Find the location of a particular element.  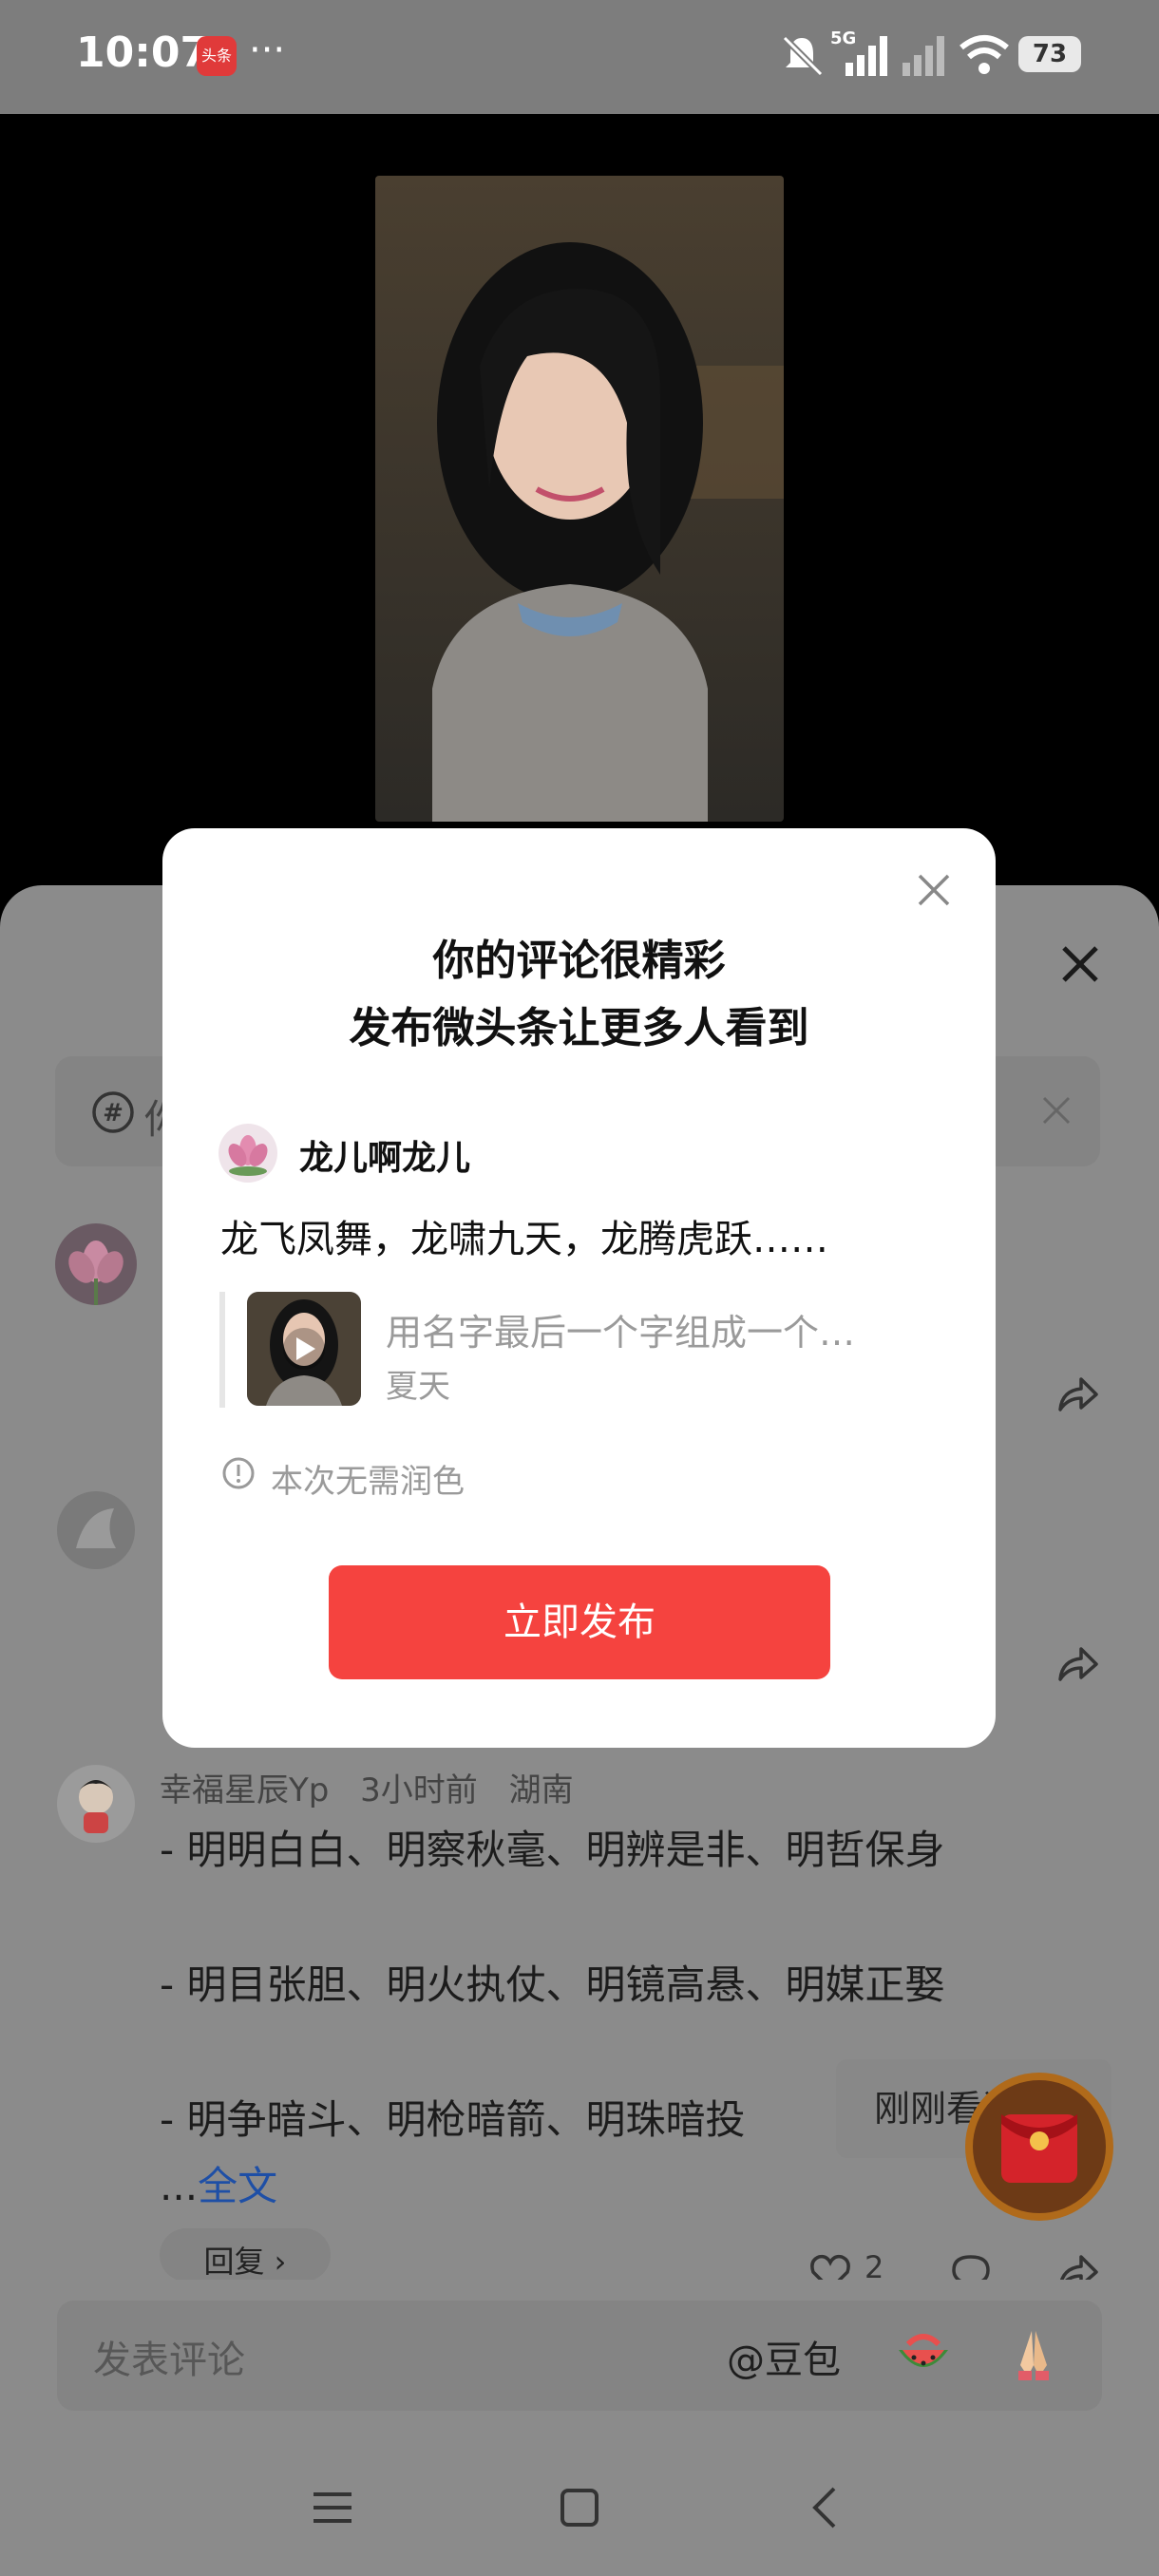

quote-divider is located at coordinates (222, 1350).